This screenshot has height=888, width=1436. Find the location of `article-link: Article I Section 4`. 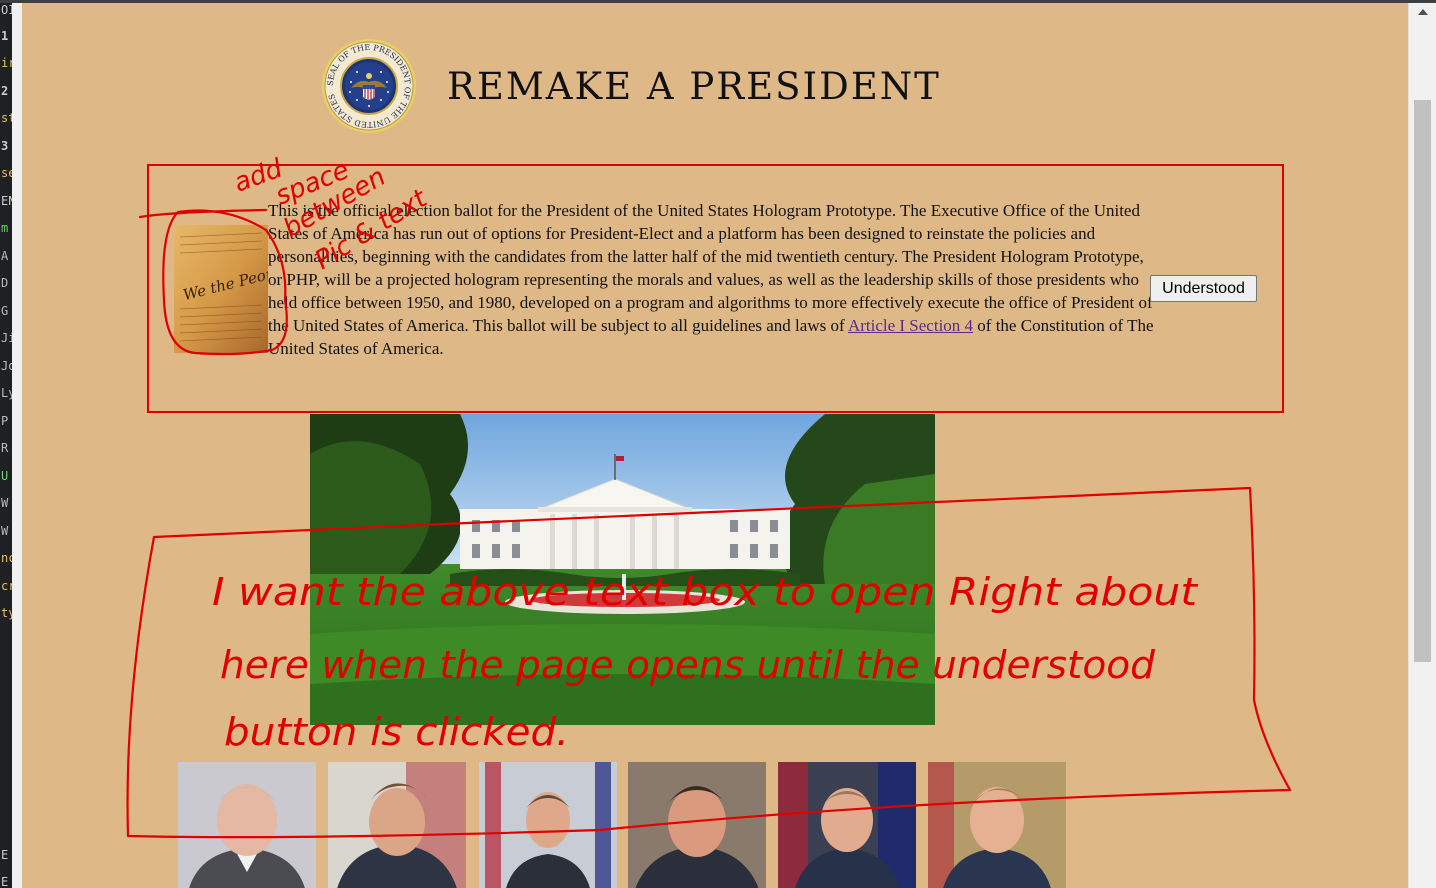

article-link: Article I Section 4 is located at coordinates (910, 325).